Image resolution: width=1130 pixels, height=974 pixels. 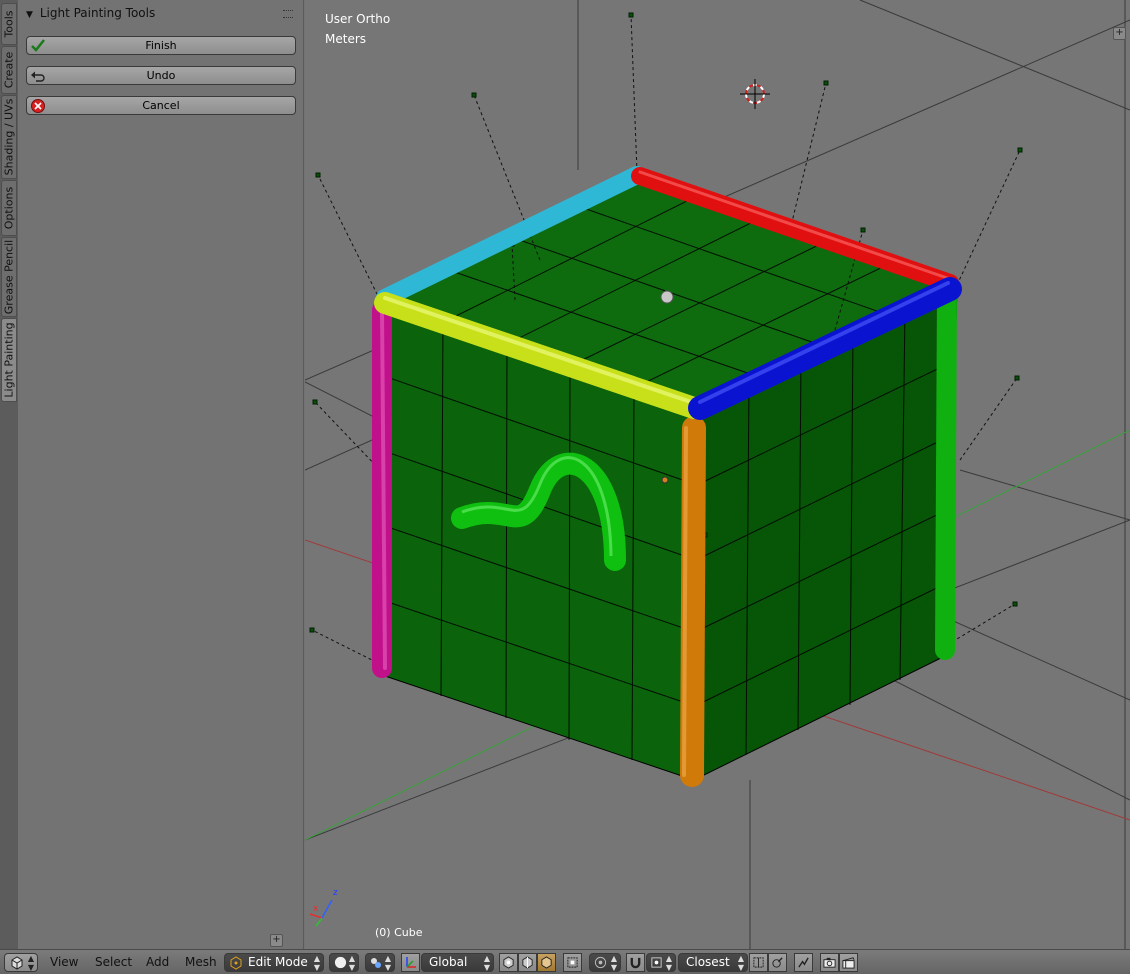 I want to click on limit-selection-visible-toggle, so click(x=572, y=962).